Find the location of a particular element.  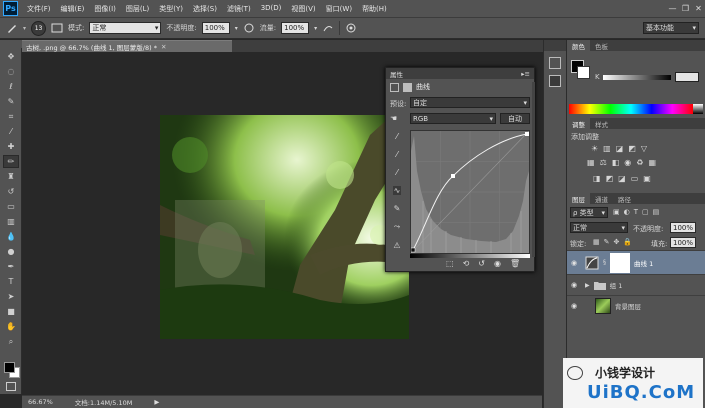

brush-preset-picker: 13 is located at coordinates (39, 28).